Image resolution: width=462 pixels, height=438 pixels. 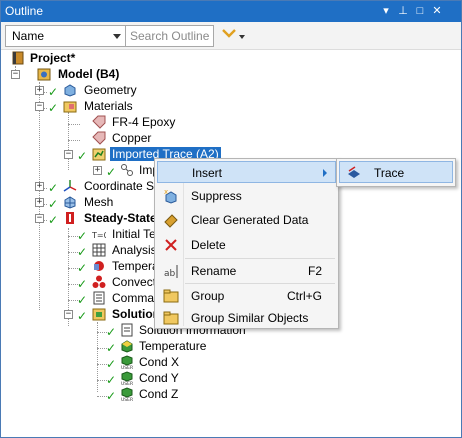 What do you see at coordinates (246, 318) in the screenshot?
I see `menu-item-group-similar-objects: Group Similar Objects` at bounding box center [246, 318].